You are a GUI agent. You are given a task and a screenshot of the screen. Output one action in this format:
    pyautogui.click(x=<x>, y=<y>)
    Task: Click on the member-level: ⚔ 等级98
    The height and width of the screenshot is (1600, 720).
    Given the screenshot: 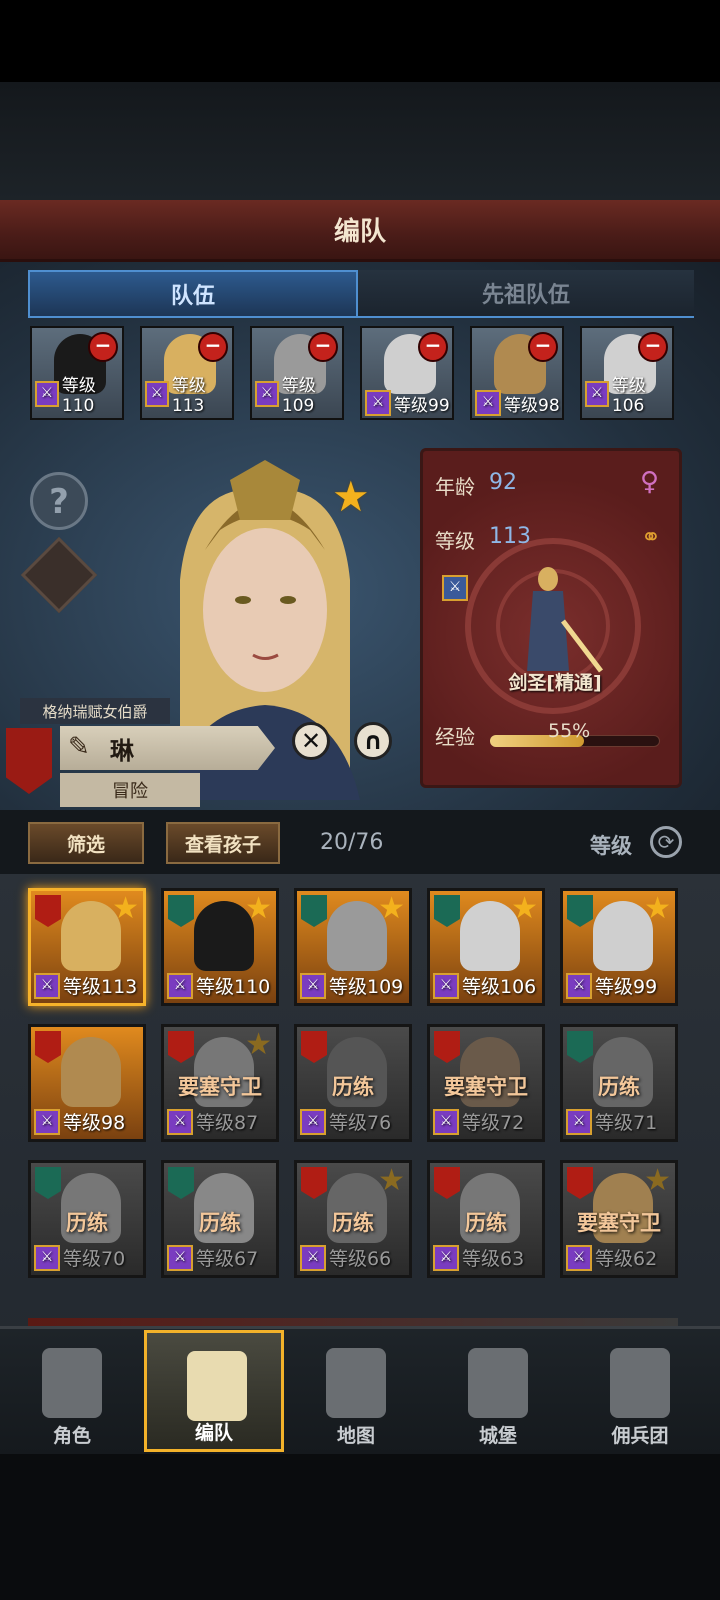 What is the action you would take?
    pyautogui.click(x=517, y=403)
    